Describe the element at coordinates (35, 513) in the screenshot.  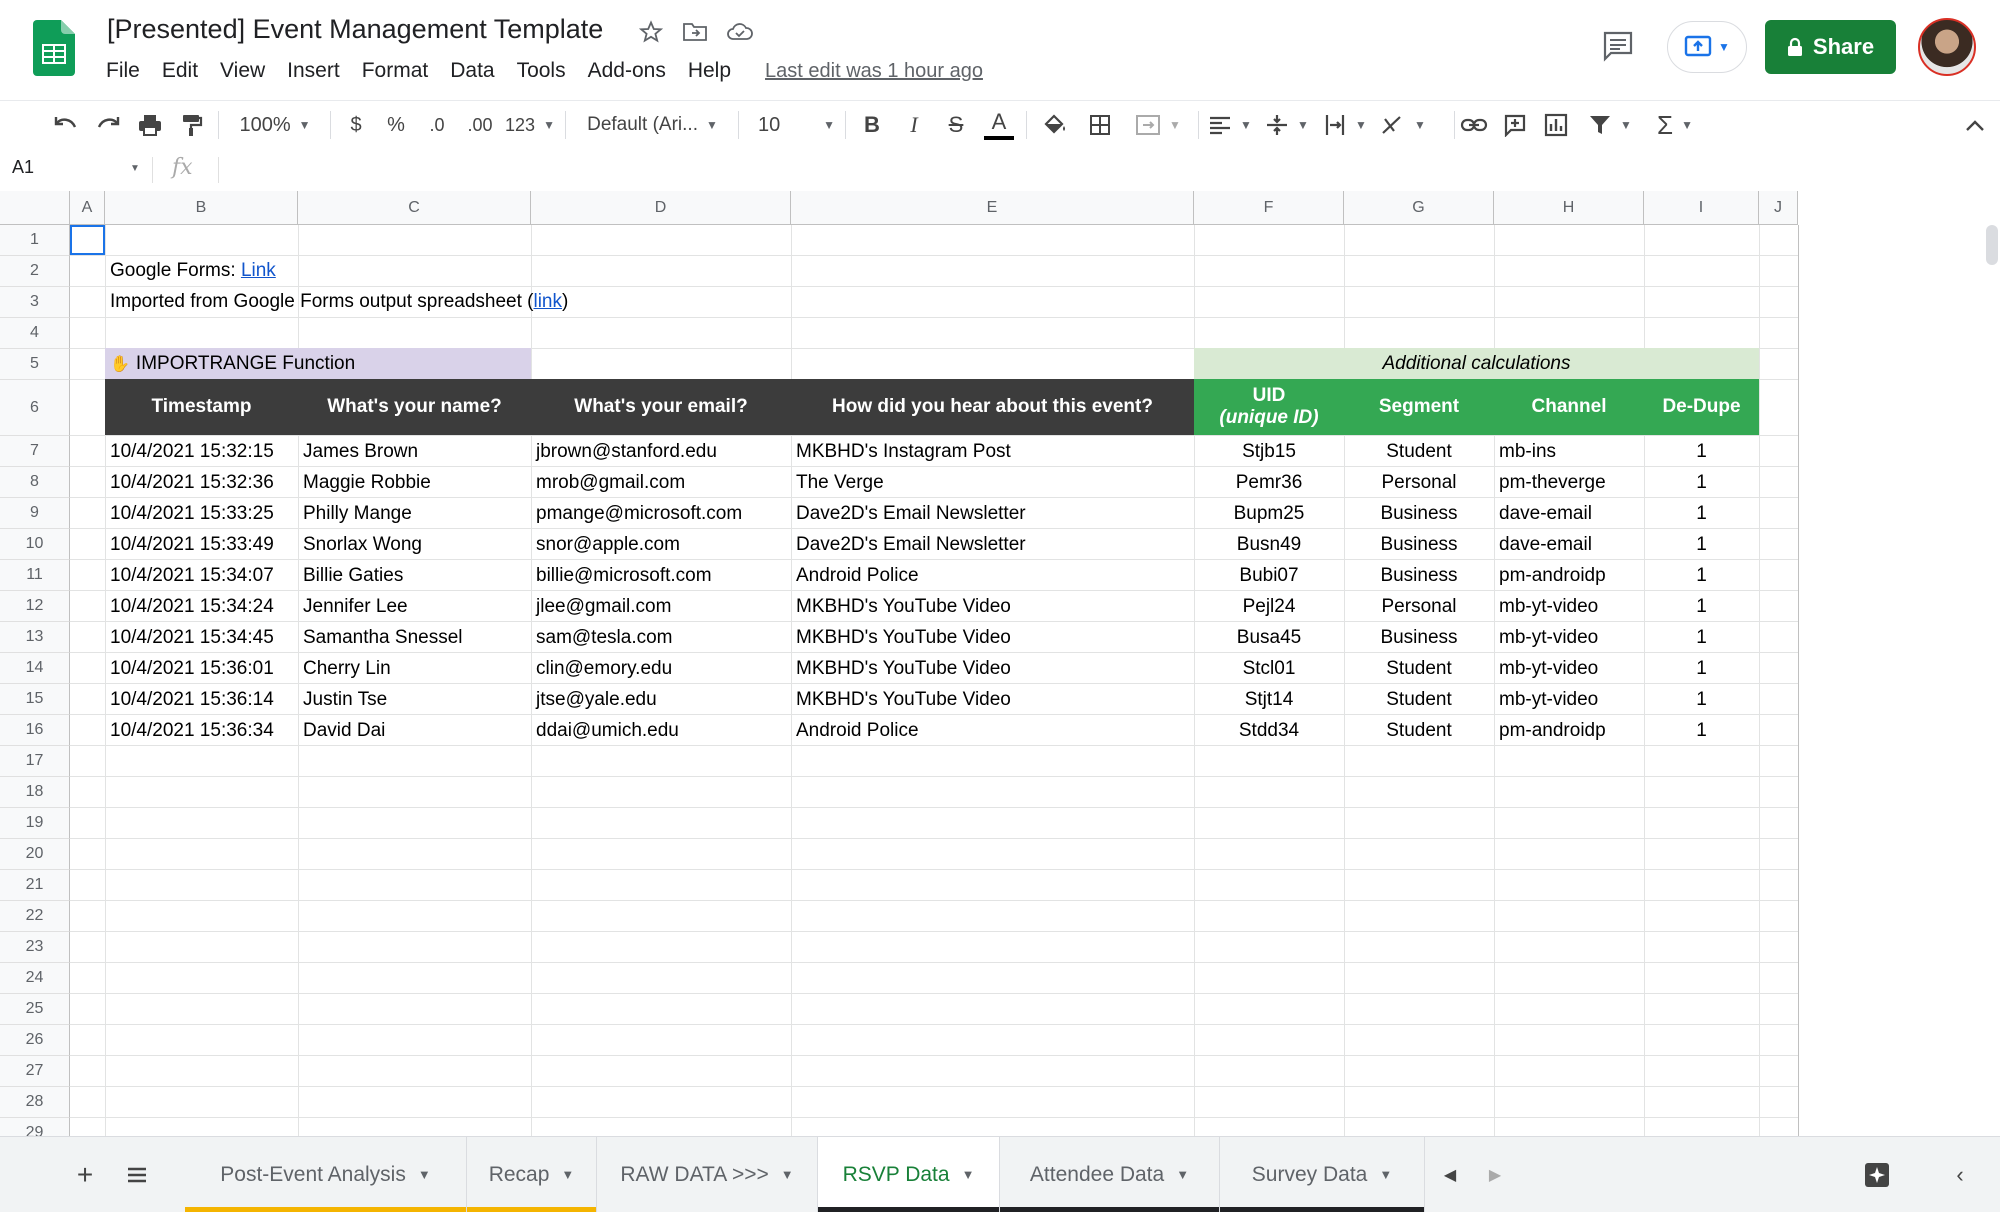
I see `row-header: 9` at that location.